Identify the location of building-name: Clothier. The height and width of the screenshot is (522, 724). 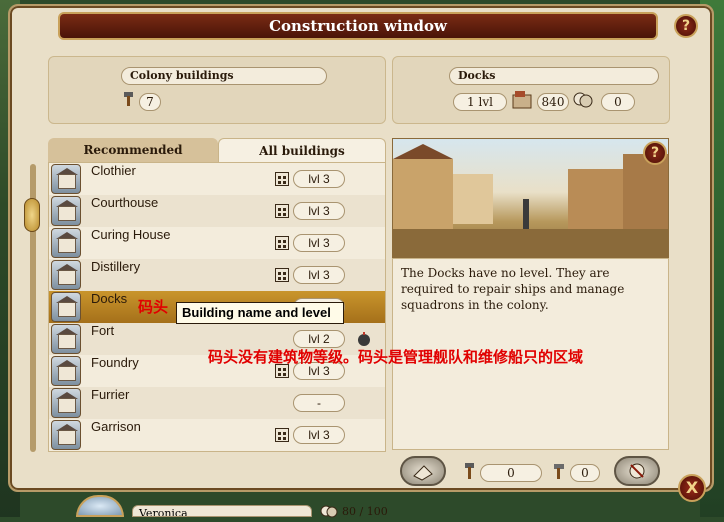
(113, 170).